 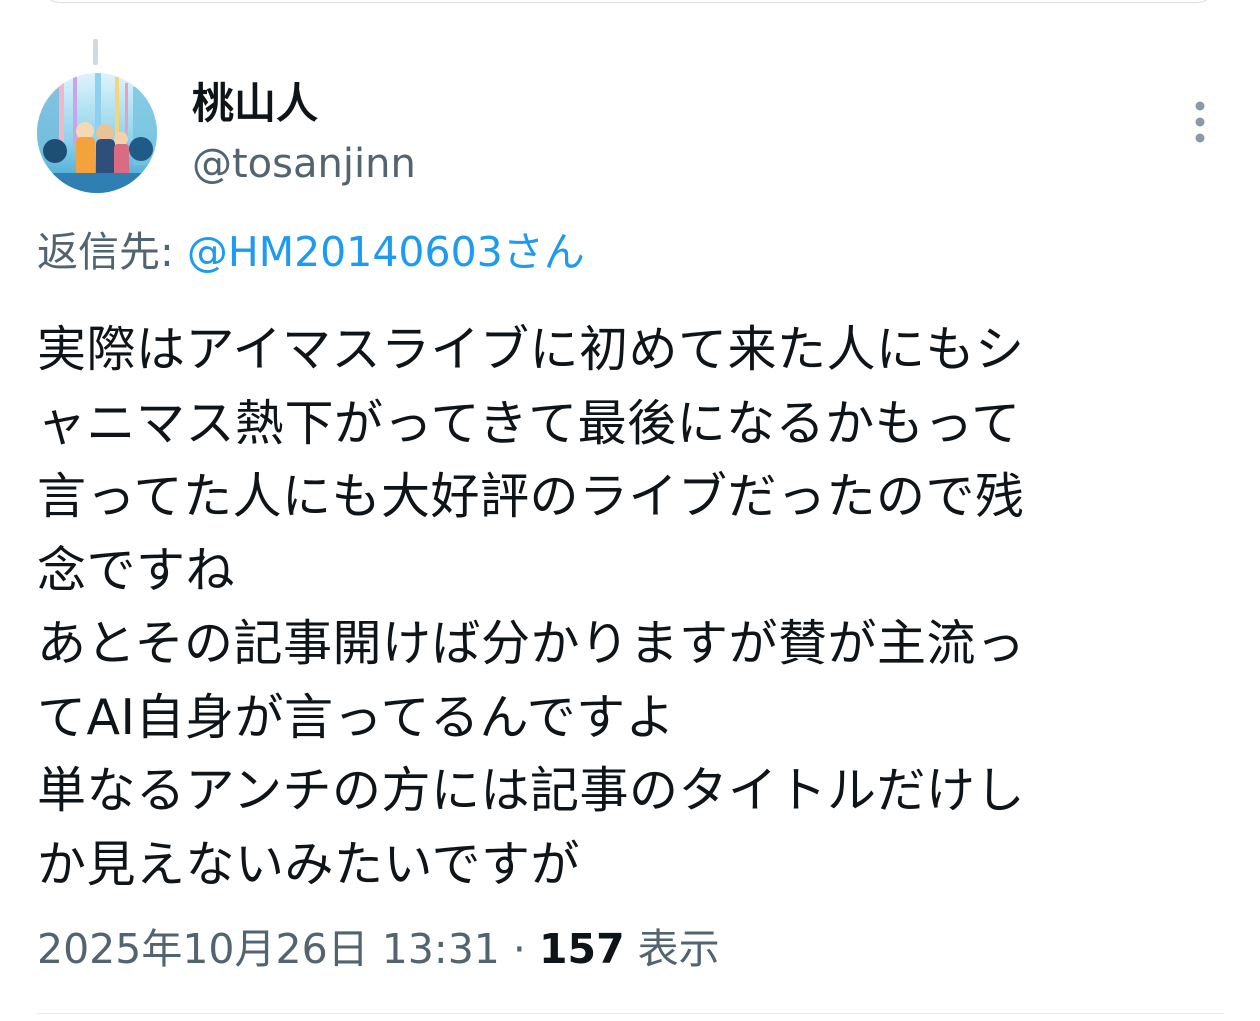 What do you see at coordinates (386, 252) in the screenshot?
I see `reply-mention-link: @HM20140603さん` at bounding box center [386, 252].